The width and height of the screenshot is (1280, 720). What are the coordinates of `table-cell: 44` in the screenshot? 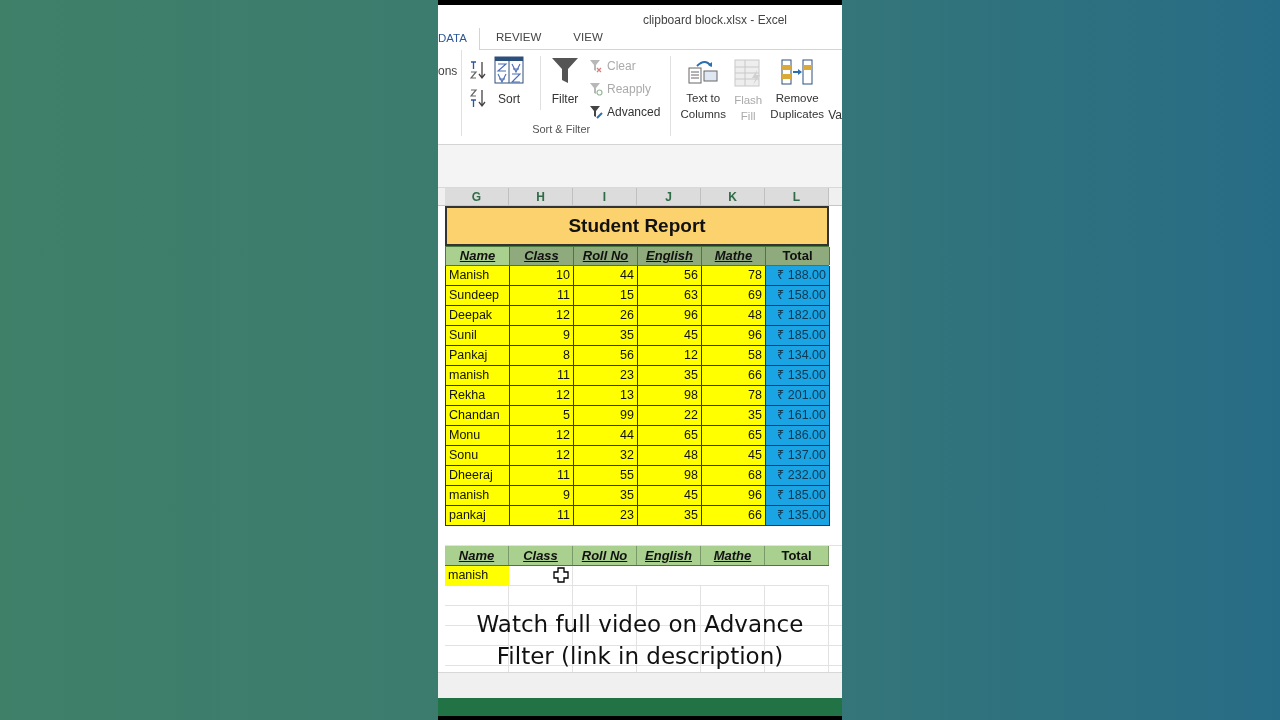 It's located at (606, 276).